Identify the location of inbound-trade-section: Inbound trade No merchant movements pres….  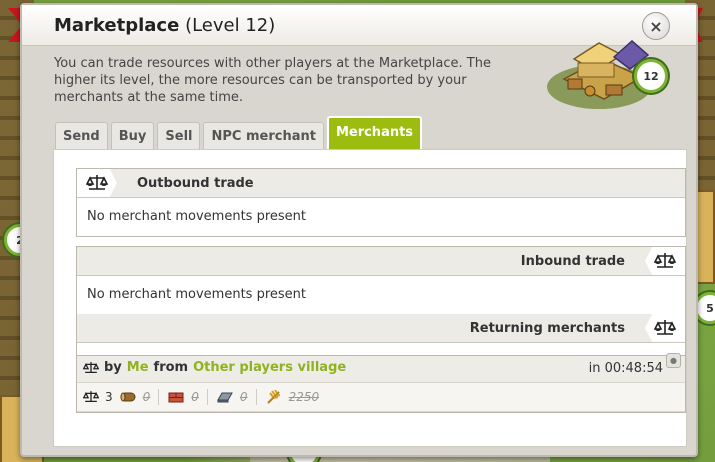
(381, 280).